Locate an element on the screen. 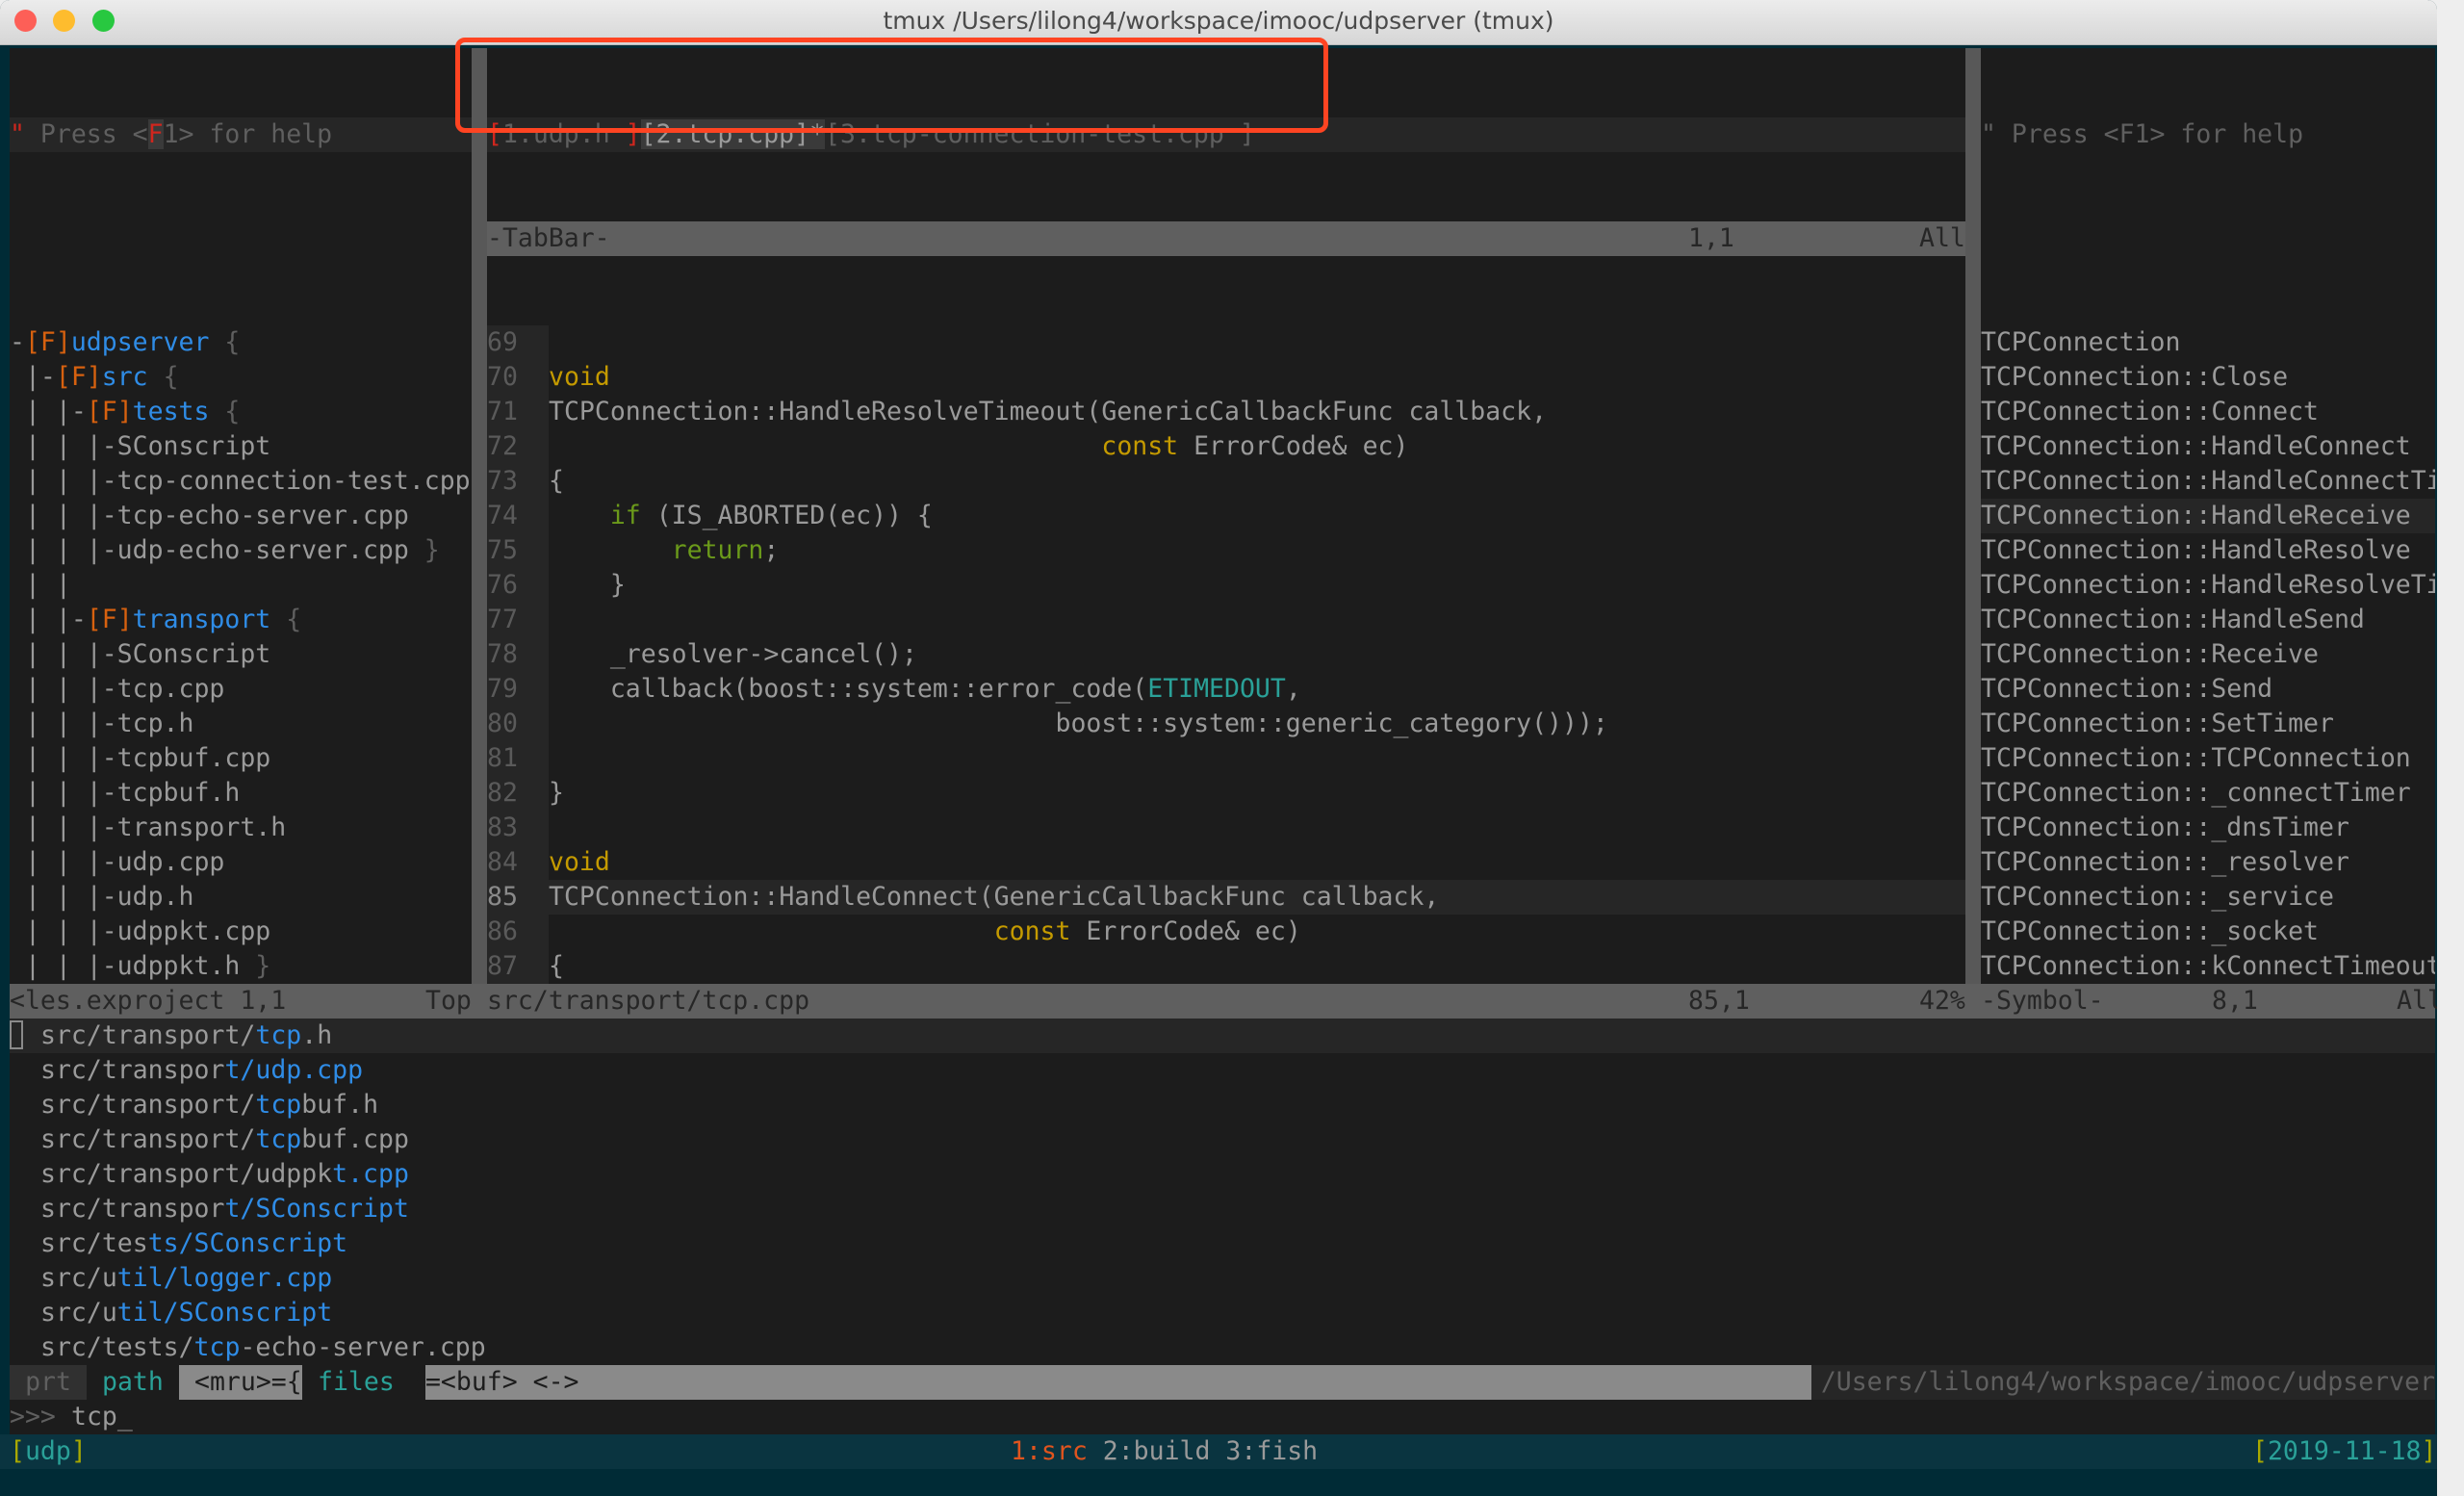 The image size is (2464, 1496). text-segment: | | |-tcp-connection-test.cpp is located at coordinates (240, 481).